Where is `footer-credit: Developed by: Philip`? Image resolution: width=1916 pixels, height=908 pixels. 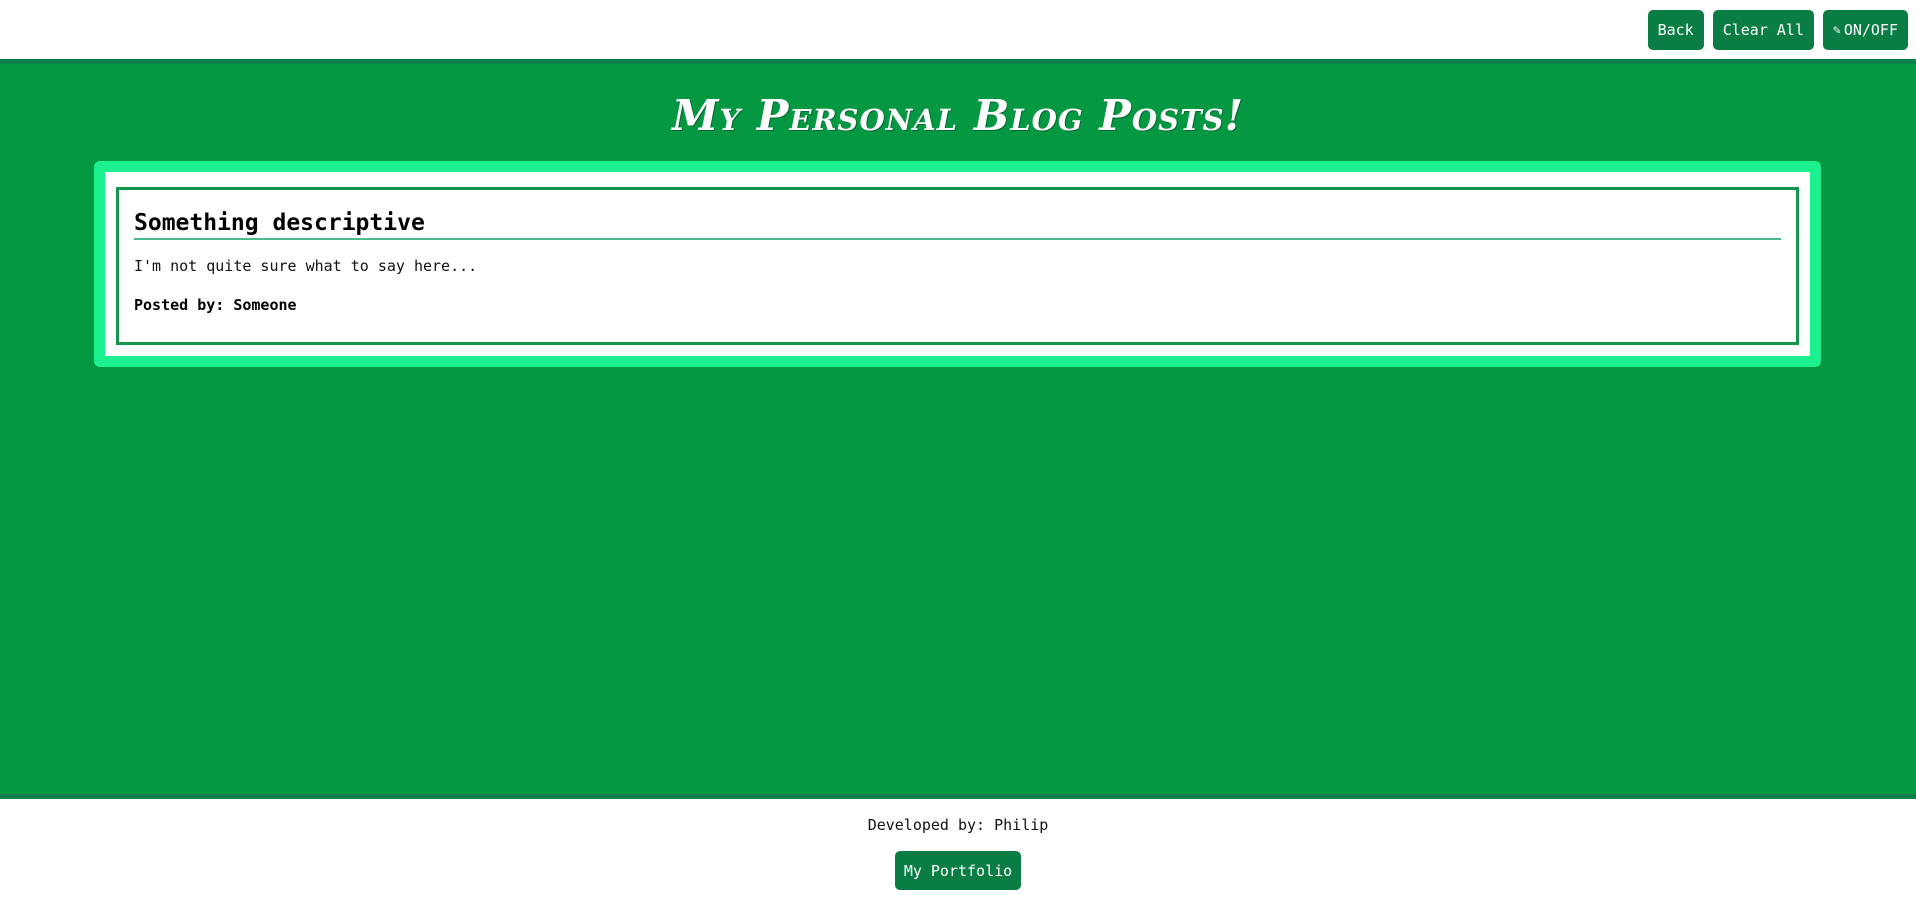 footer-credit: Developed by: Philip is located at coordinates (958, 825).